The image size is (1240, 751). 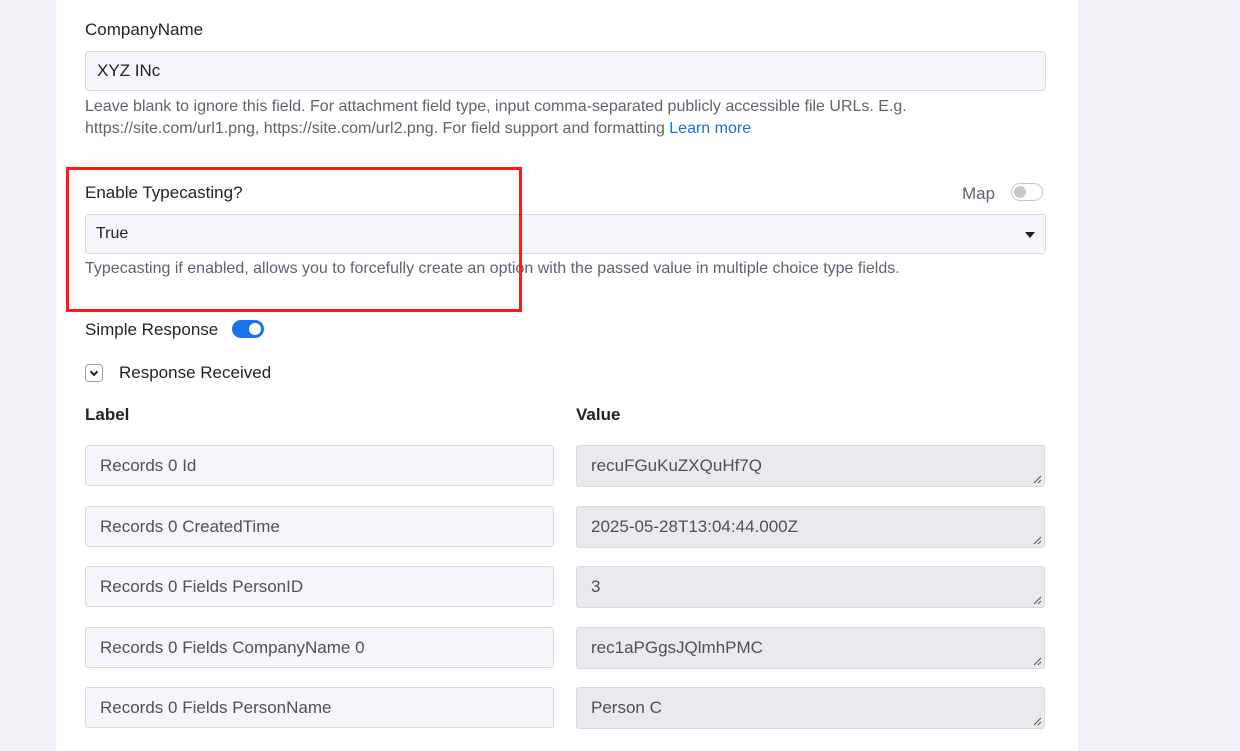 I want to click on response-received-label: Response Received, so click(x=195, y=372).